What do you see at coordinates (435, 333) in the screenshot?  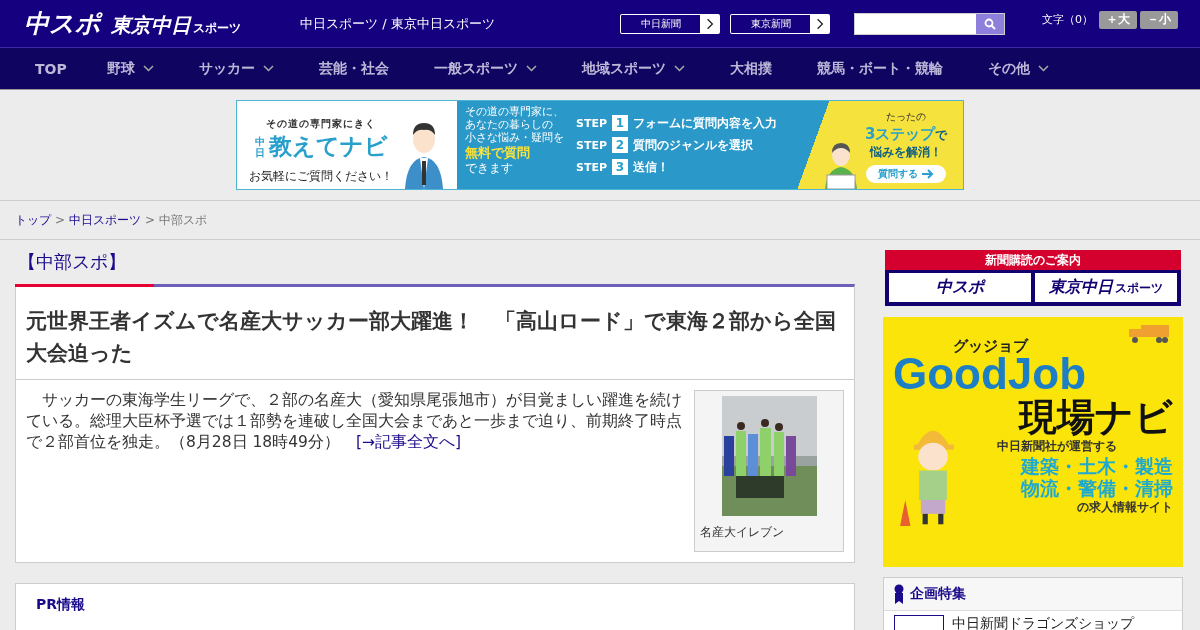 I see `article-headline: 元世界王者イズムで名産大サッカー部大躍進！ 「高山ロード」で東海２部から全国大会迫った` at bounding box center [435, 333].